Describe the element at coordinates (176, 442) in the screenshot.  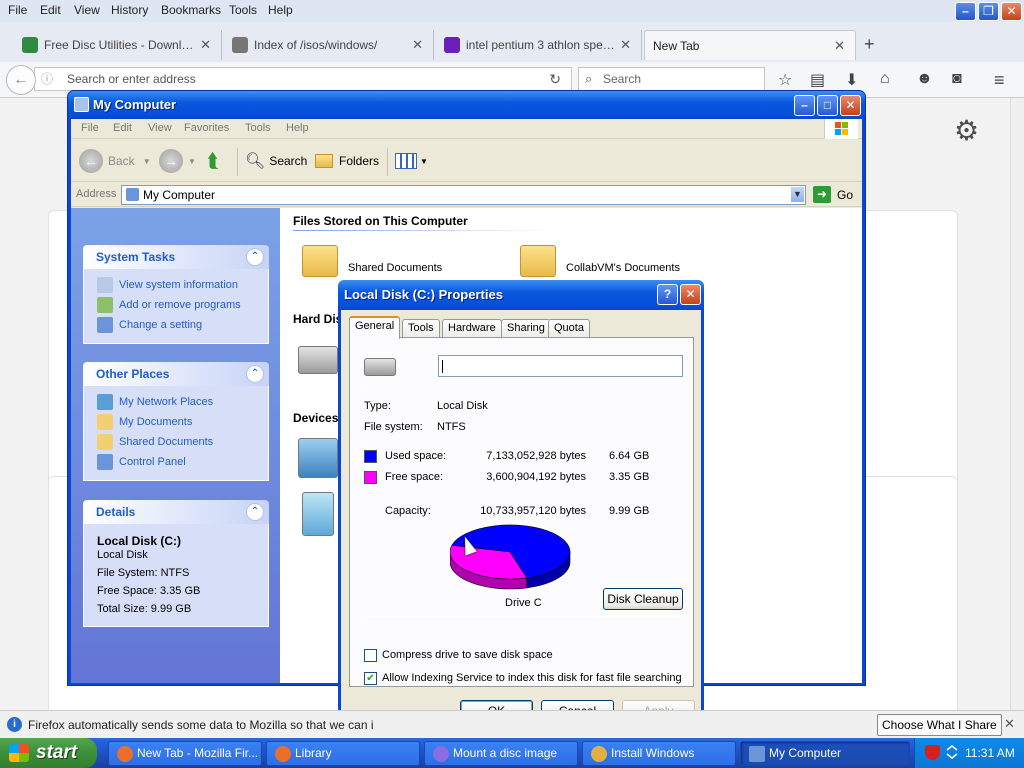
I see `shared-documents-link: Shared Documents` at that location.